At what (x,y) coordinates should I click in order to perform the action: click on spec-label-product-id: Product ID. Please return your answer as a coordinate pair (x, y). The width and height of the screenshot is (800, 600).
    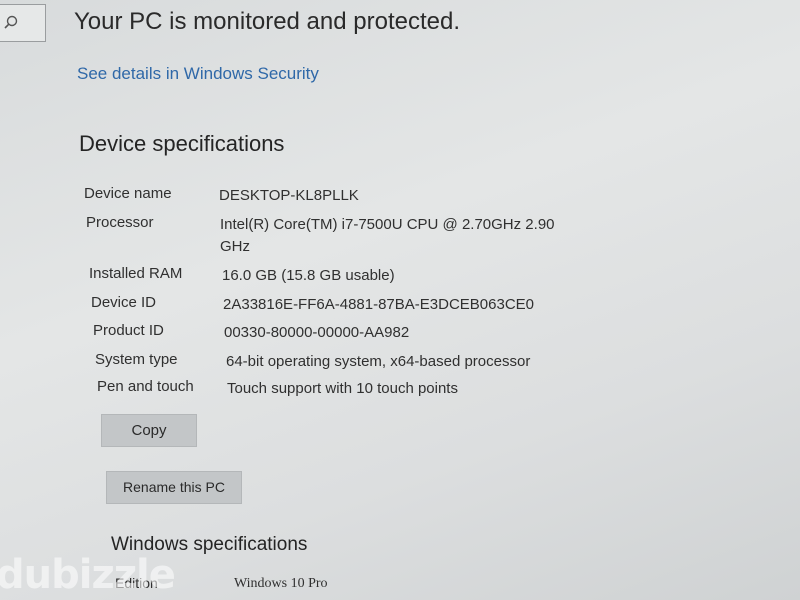
    Looking at the image, I should click on (128, 330).